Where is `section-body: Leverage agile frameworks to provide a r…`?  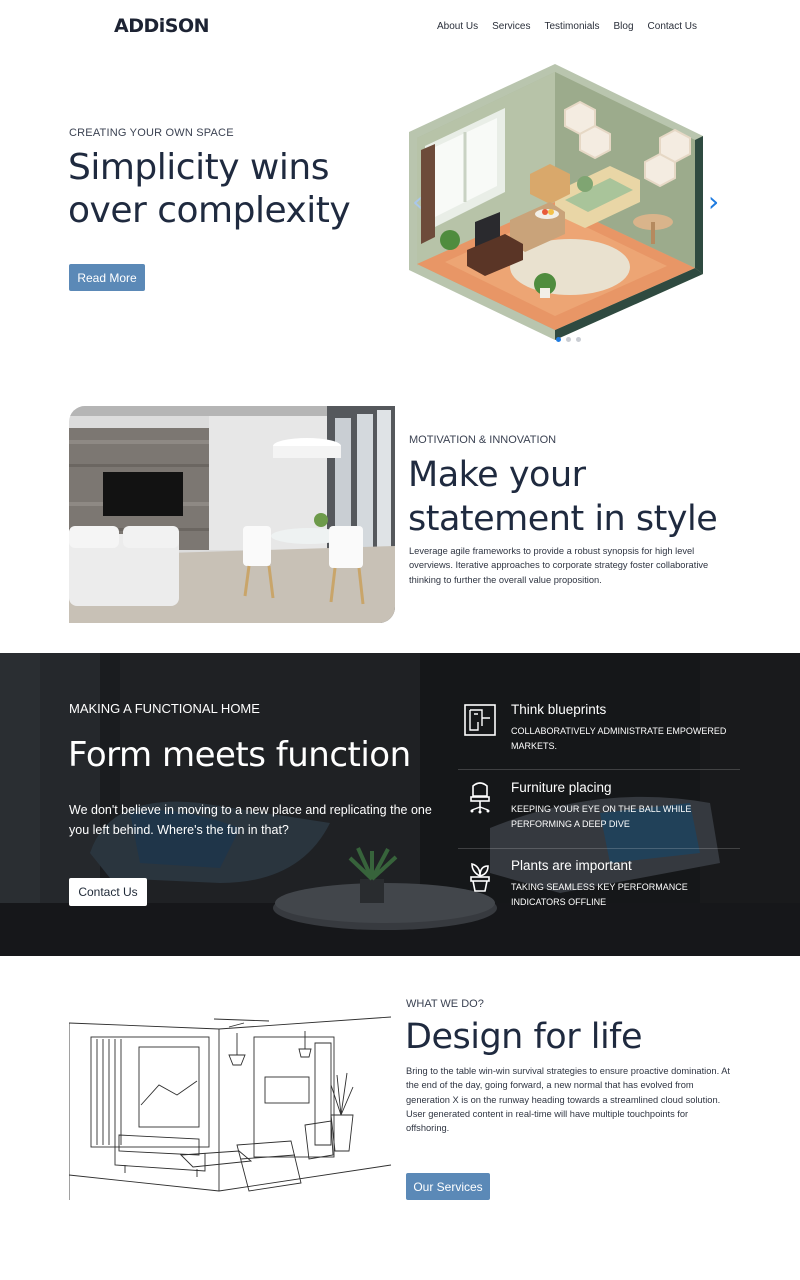
section-body: Leverage agile frameworks to provide a r… is located at coordinates (559, 565).